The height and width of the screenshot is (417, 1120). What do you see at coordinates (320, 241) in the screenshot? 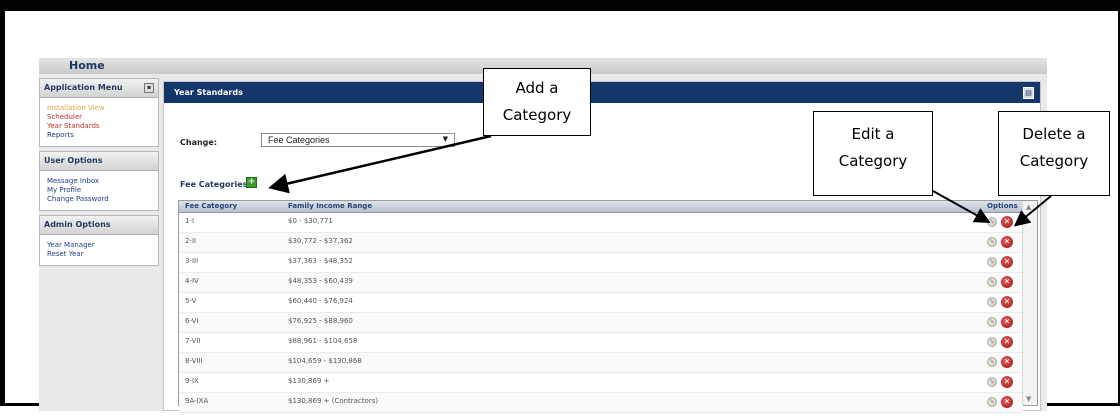
I see `income-range-cell: $30,772 - $37,362` at bounding box center [320, 241].